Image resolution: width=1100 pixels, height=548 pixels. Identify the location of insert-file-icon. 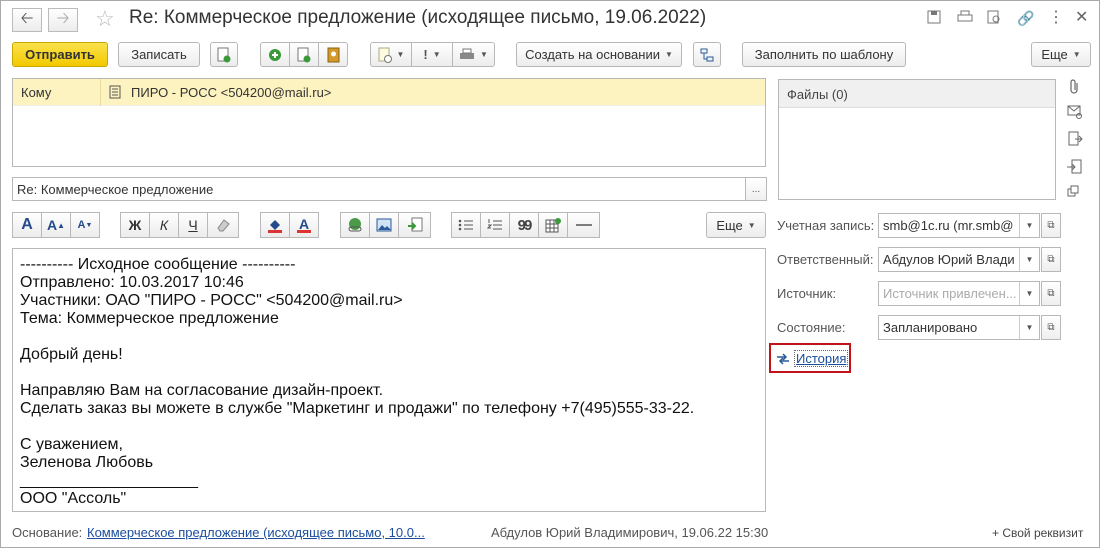
(414, 224).